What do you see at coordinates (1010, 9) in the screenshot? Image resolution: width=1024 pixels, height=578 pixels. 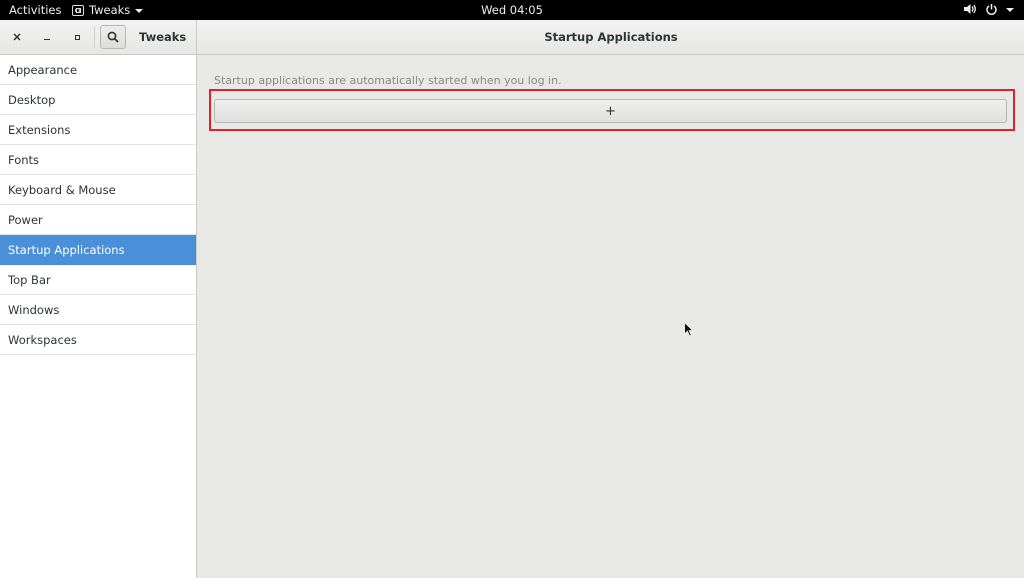 I see `system-menu-dropdown-icon` at bounding box center [1010, 9].